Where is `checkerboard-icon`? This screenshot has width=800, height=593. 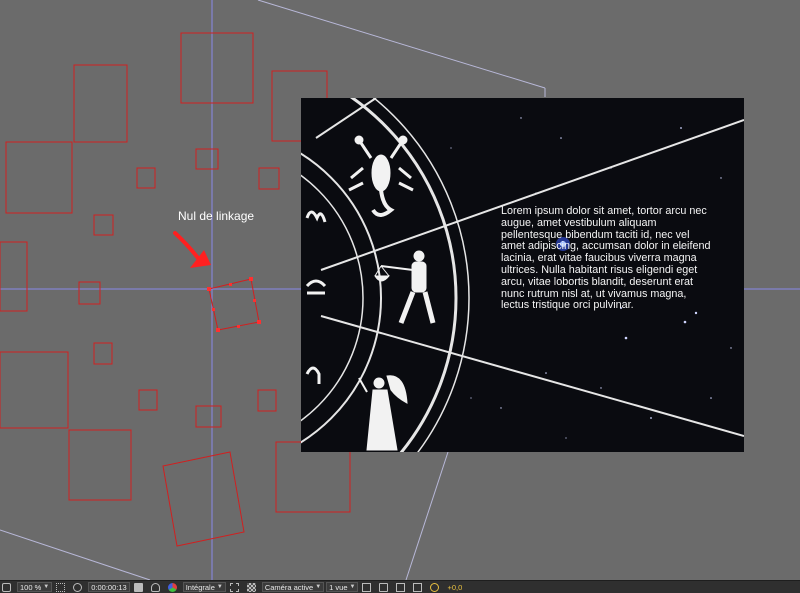 checkerboard-icon is located at coordinates (251, 587).